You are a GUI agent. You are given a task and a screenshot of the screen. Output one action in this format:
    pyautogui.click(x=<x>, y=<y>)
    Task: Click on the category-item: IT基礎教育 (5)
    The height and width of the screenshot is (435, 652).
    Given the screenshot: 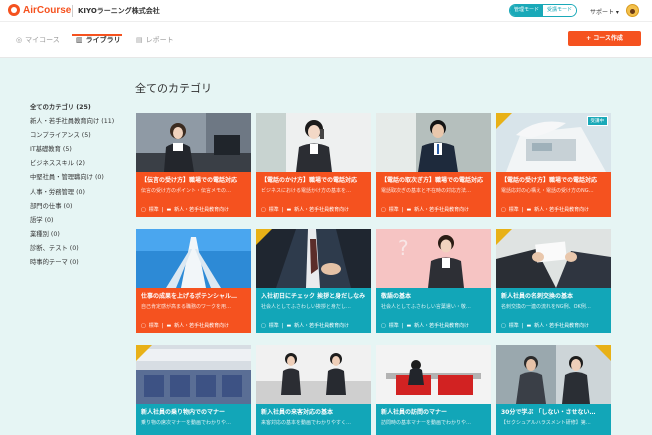 What is the action you would take?
    pyautogui.click(x=78, y=150)
    